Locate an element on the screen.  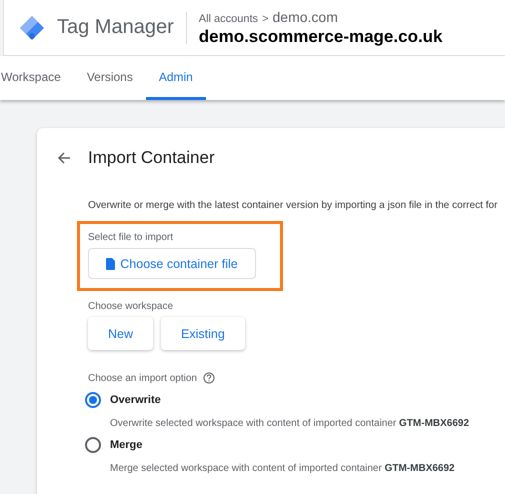
page-title: Import Container is located at coordinates (151, 158).